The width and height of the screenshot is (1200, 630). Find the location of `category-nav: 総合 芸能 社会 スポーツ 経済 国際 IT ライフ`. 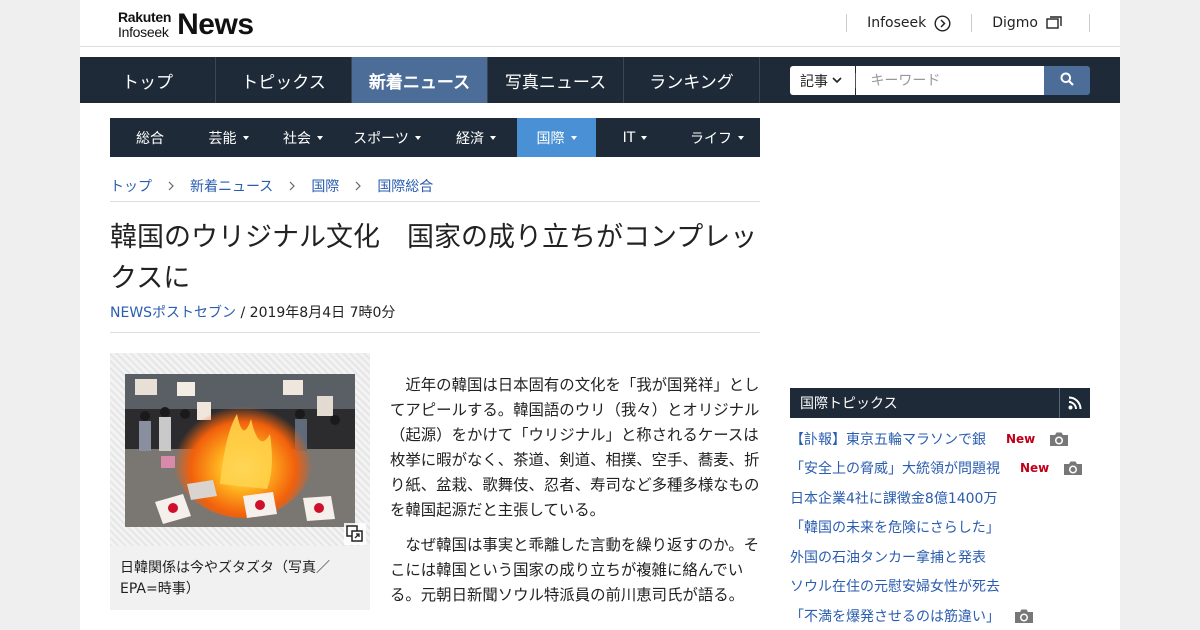

category-nav: 総合 芸能 社会 スポーツ 経済 国際 IT ライフ is located at coordinates (435, 137).